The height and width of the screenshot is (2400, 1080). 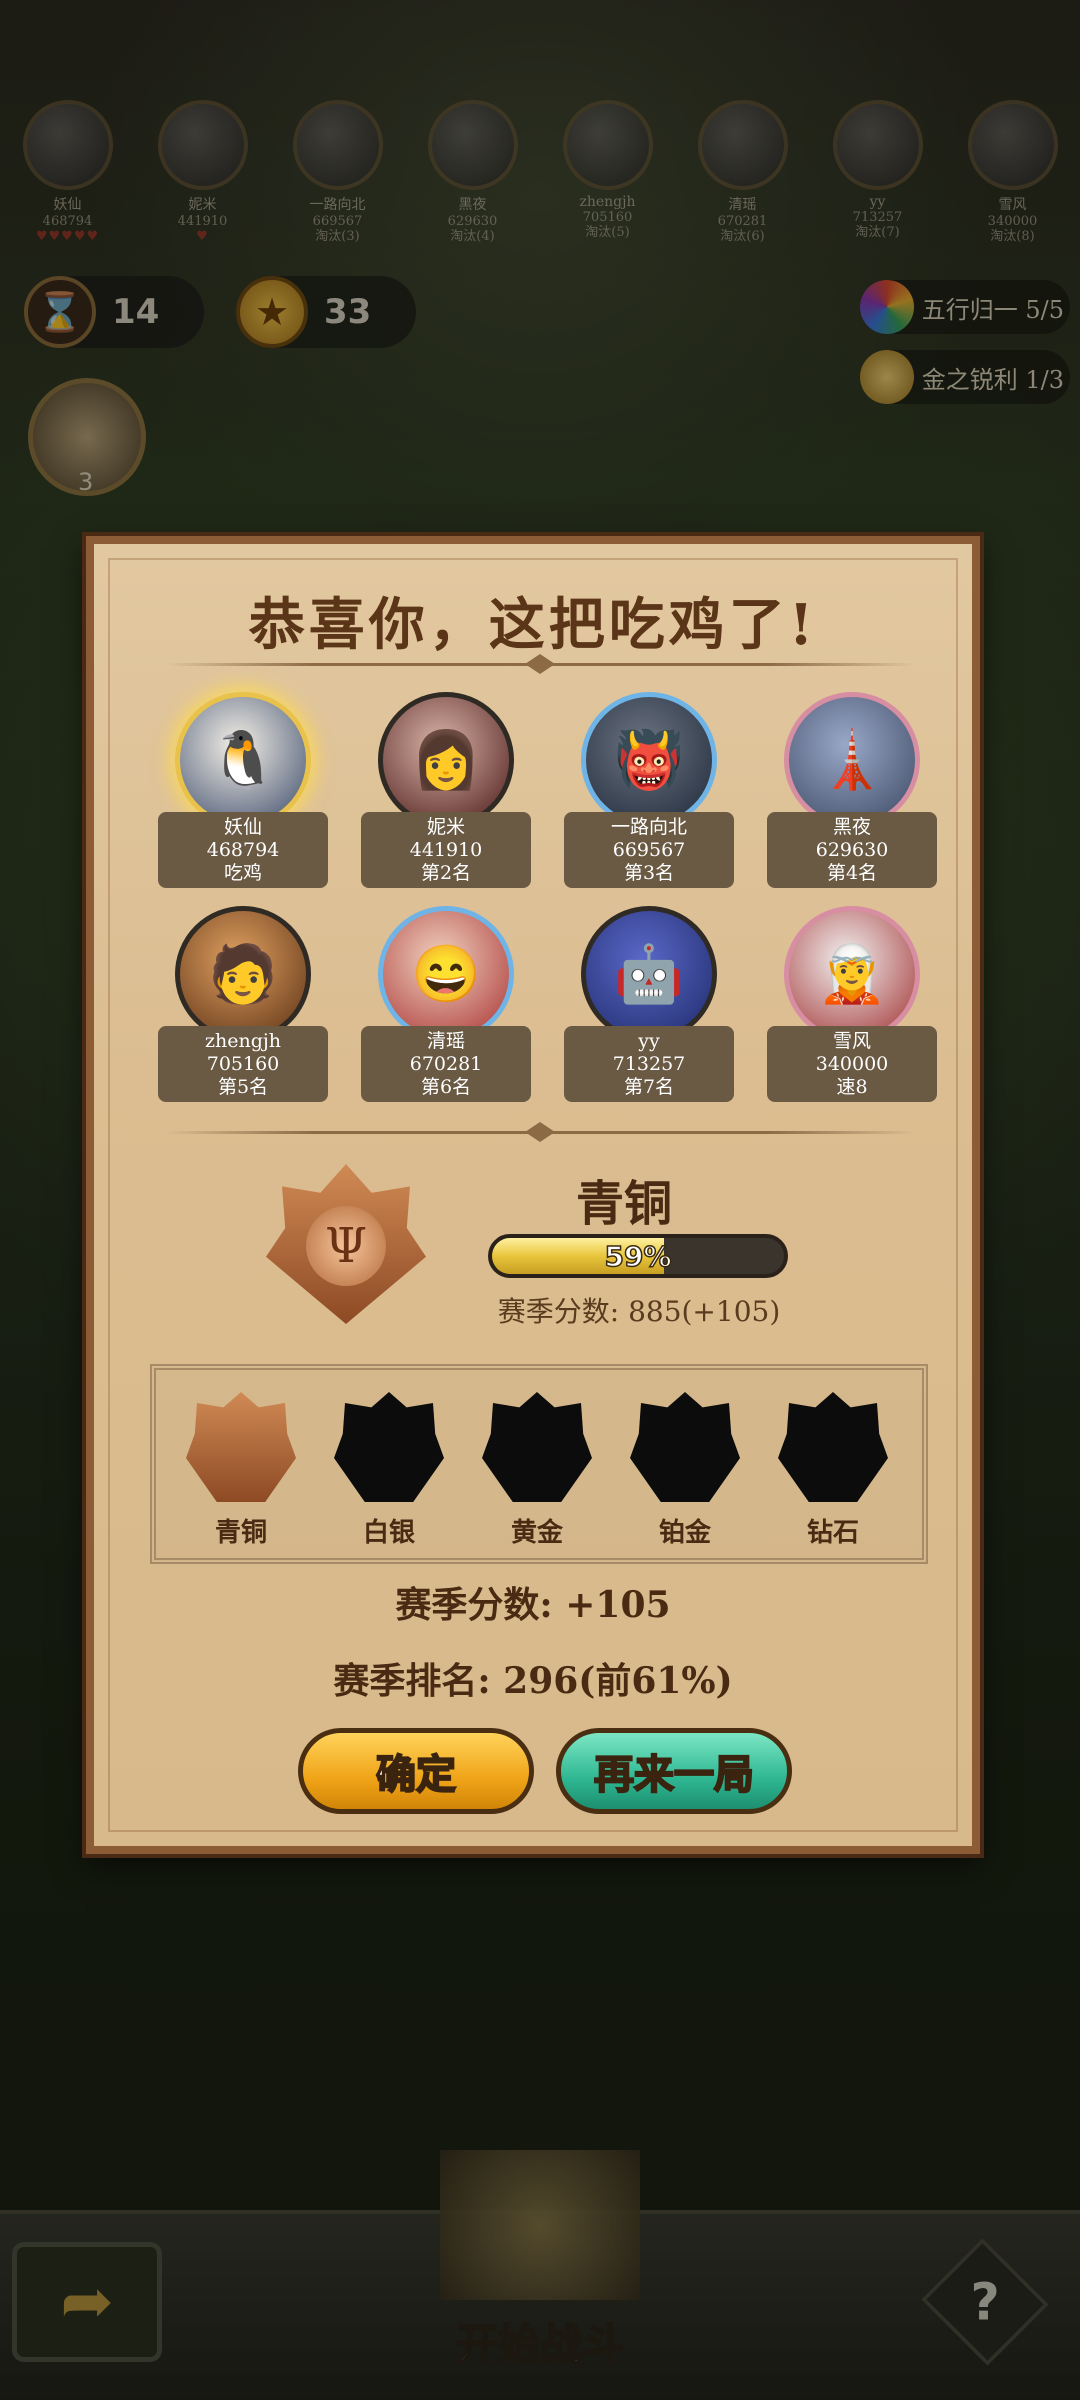 I want to click on result-player-card: 🤖 yy 713257 第7名, so click(x=649, y=1004).